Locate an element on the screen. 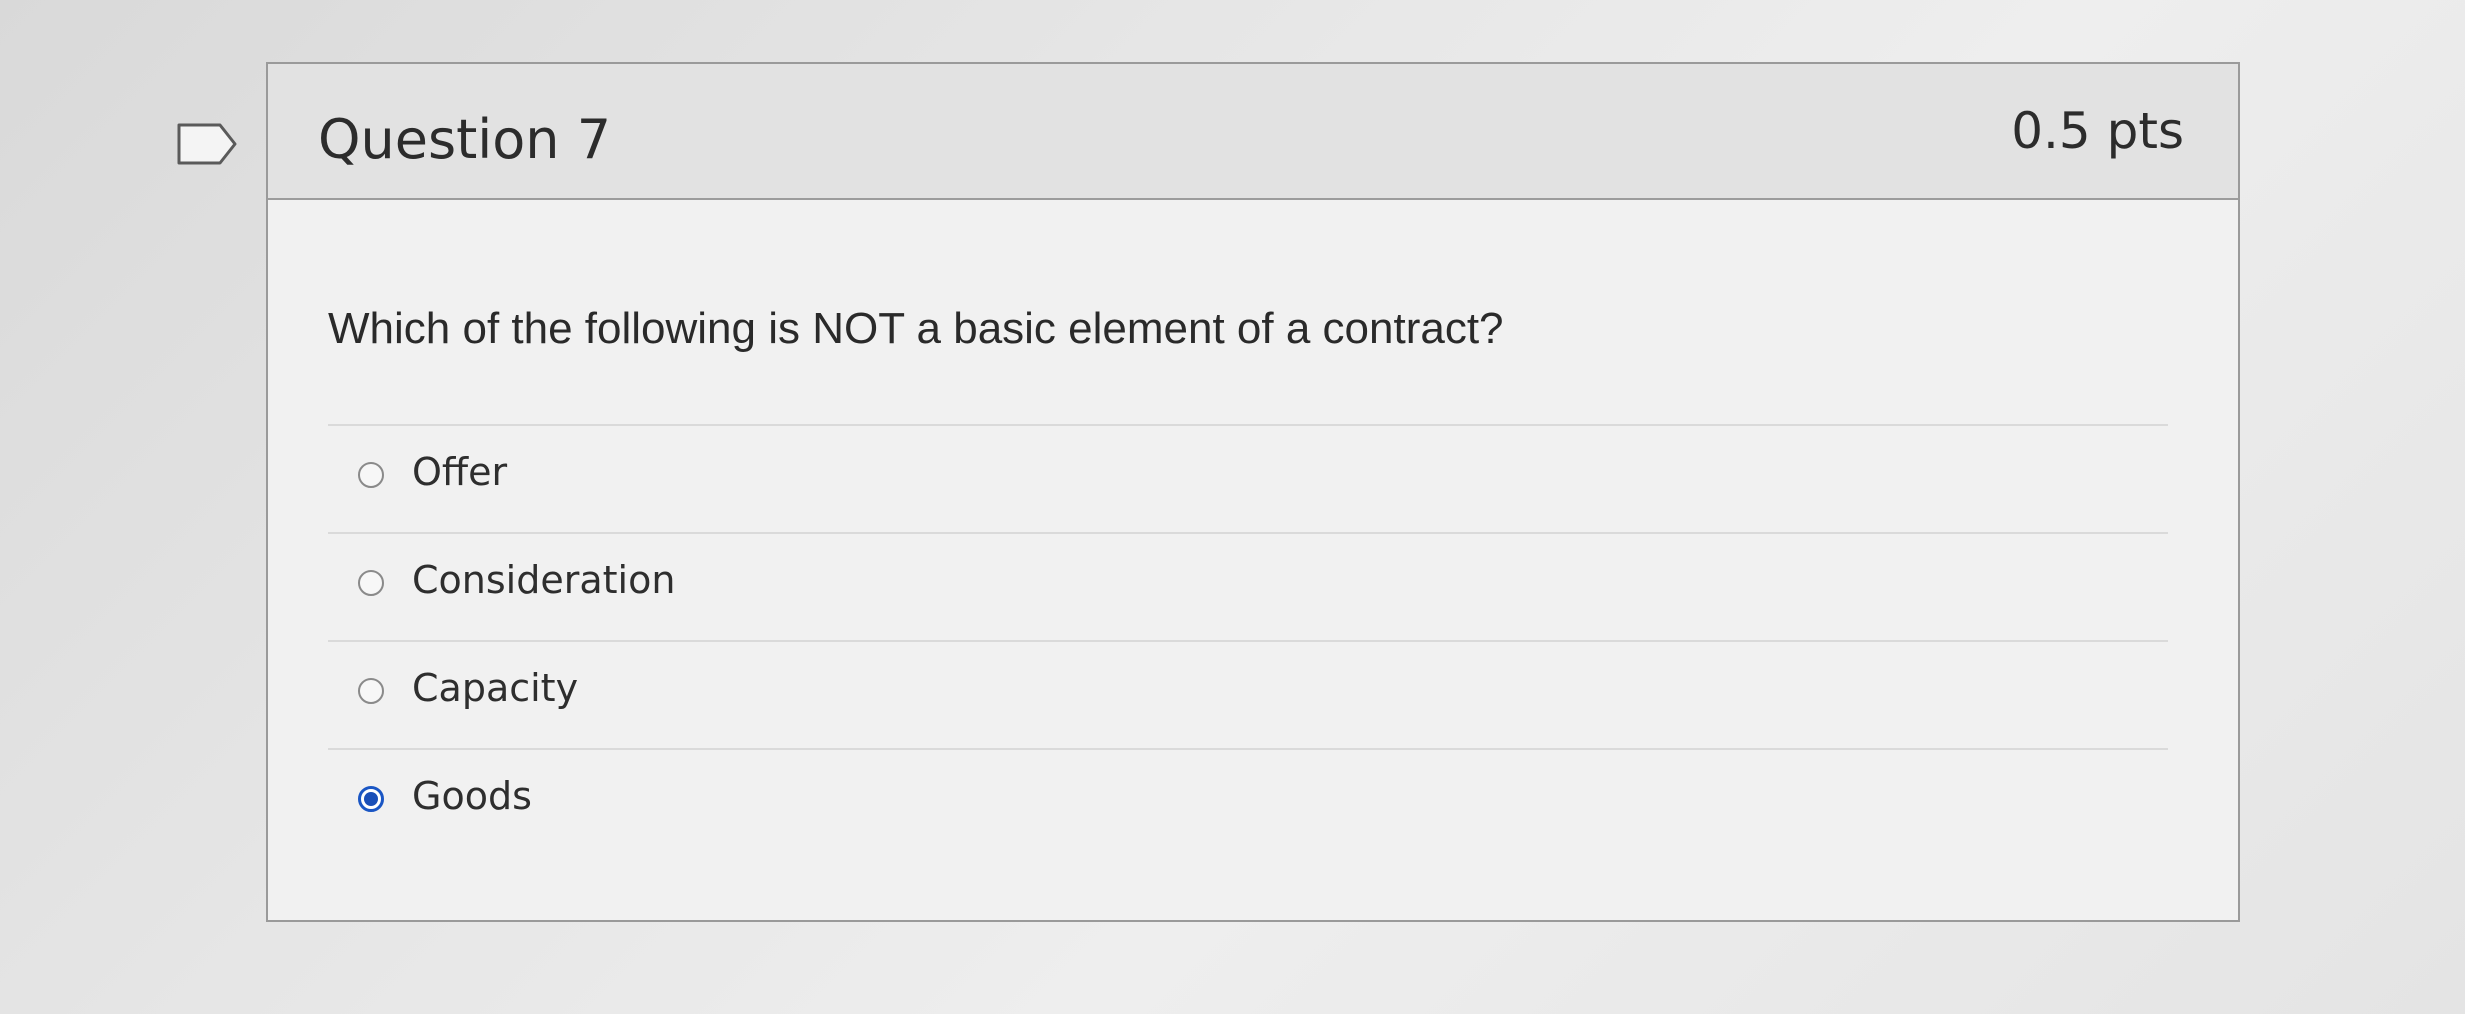 Image resolution: width=2465 pixels, height=1014 pixels. bookmark-flag-icon is located at coordinates (207, 144).